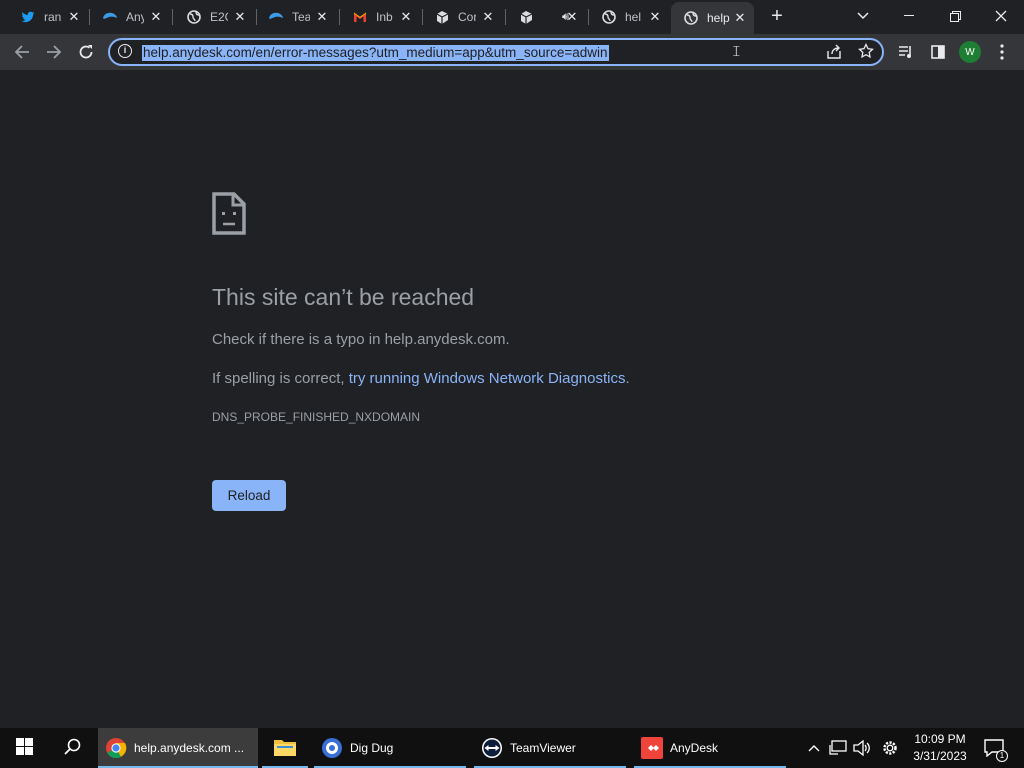 This screenshot has width=1024, height=768. What do you see at coordinates (28, 17) in the screenshot?
I see `twitter-icon` at bounding box center [28, 17].